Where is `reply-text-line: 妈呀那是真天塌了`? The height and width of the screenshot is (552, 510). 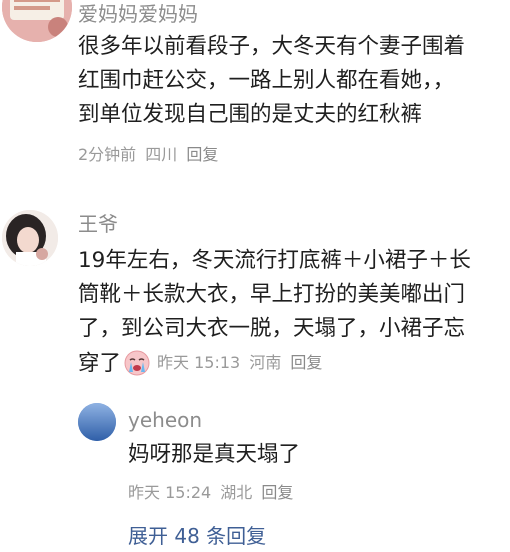 reply-text-line: 妈呀那是真天塌了 is located at coordinates (214, 454).